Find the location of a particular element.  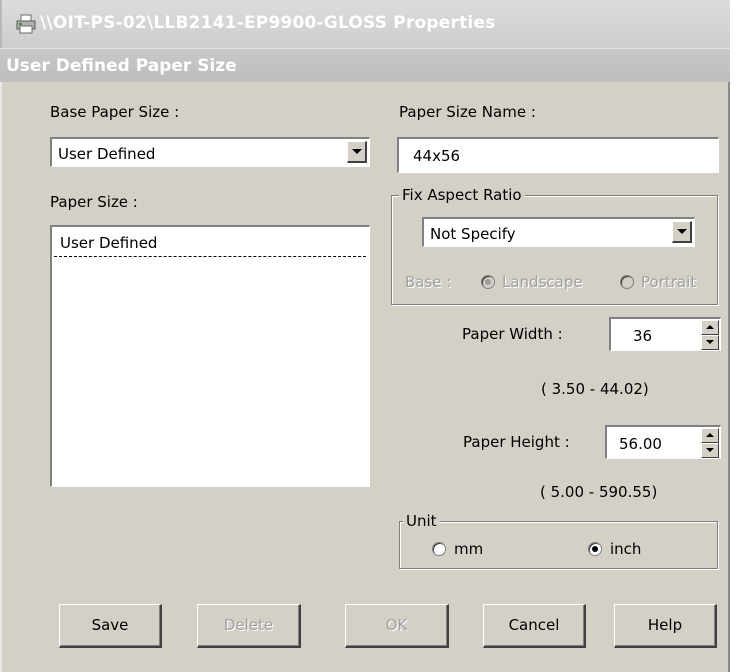

cancel-button: Cancel is located at coordinates (534, 626).